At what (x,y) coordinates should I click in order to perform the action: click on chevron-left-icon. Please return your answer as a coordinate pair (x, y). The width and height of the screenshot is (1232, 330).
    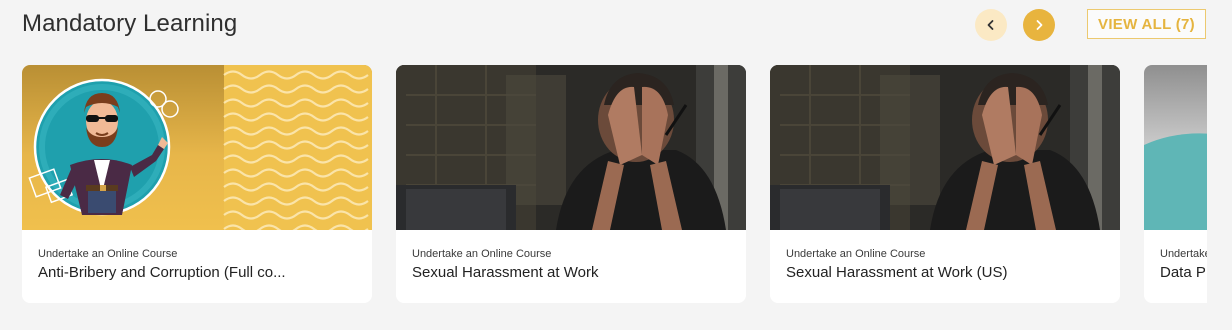
    Looking at the image, I should click on (990, 25).